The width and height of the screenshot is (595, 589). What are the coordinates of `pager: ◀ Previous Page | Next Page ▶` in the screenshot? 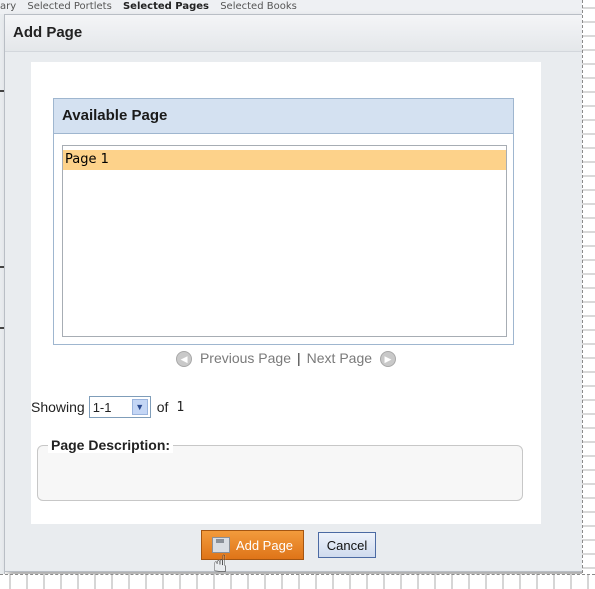 It's located at (286, 359).